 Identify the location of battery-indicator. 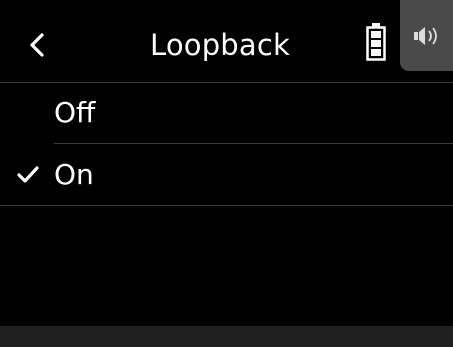
(376, 42).